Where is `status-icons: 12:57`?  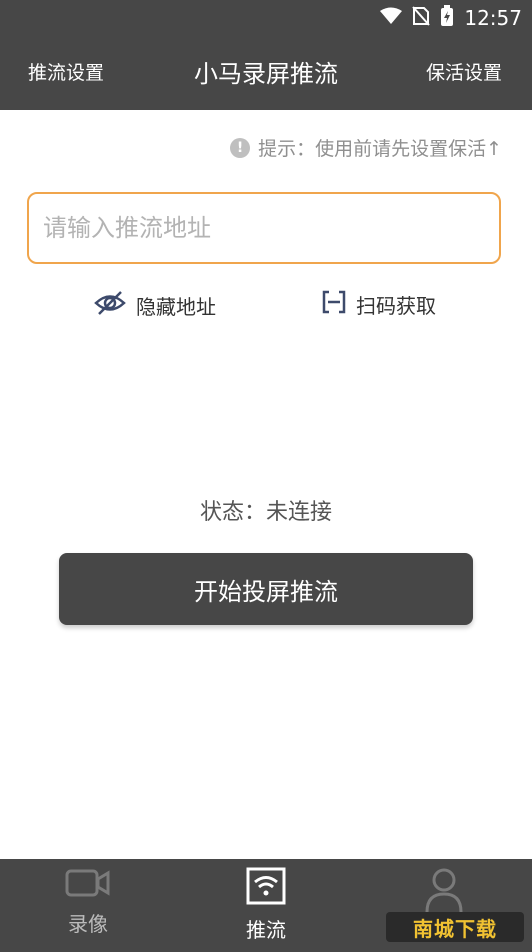
status-icons: 12:57 is located at coordinates (451, 18).